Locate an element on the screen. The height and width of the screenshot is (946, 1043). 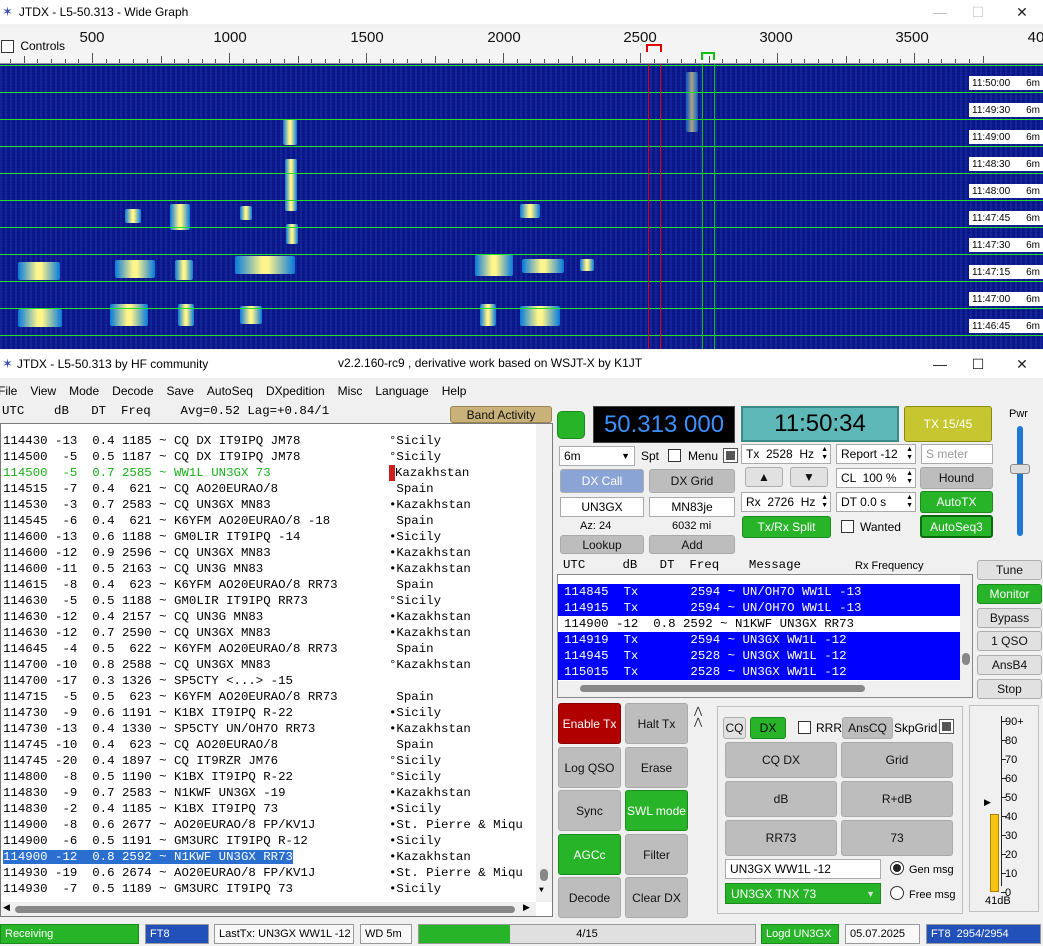
cq-button: CQ is located at coordinates (734, 728).